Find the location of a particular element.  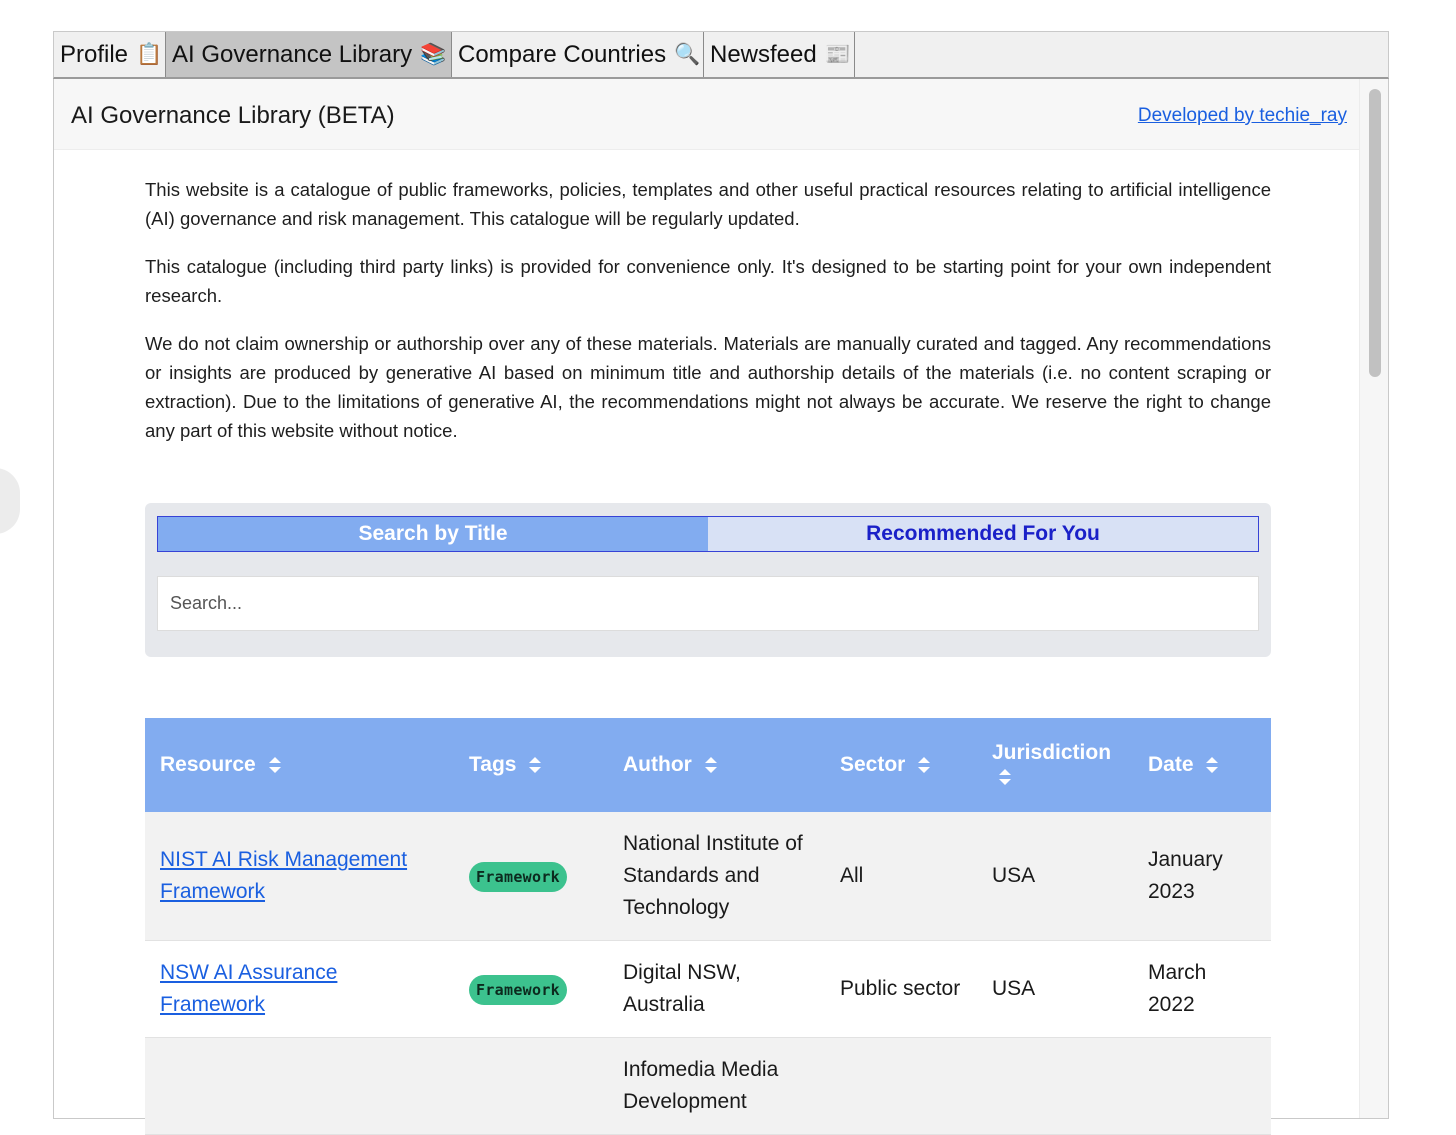

magnifier-icon: 🔍 is located at coordinates (687, 54).